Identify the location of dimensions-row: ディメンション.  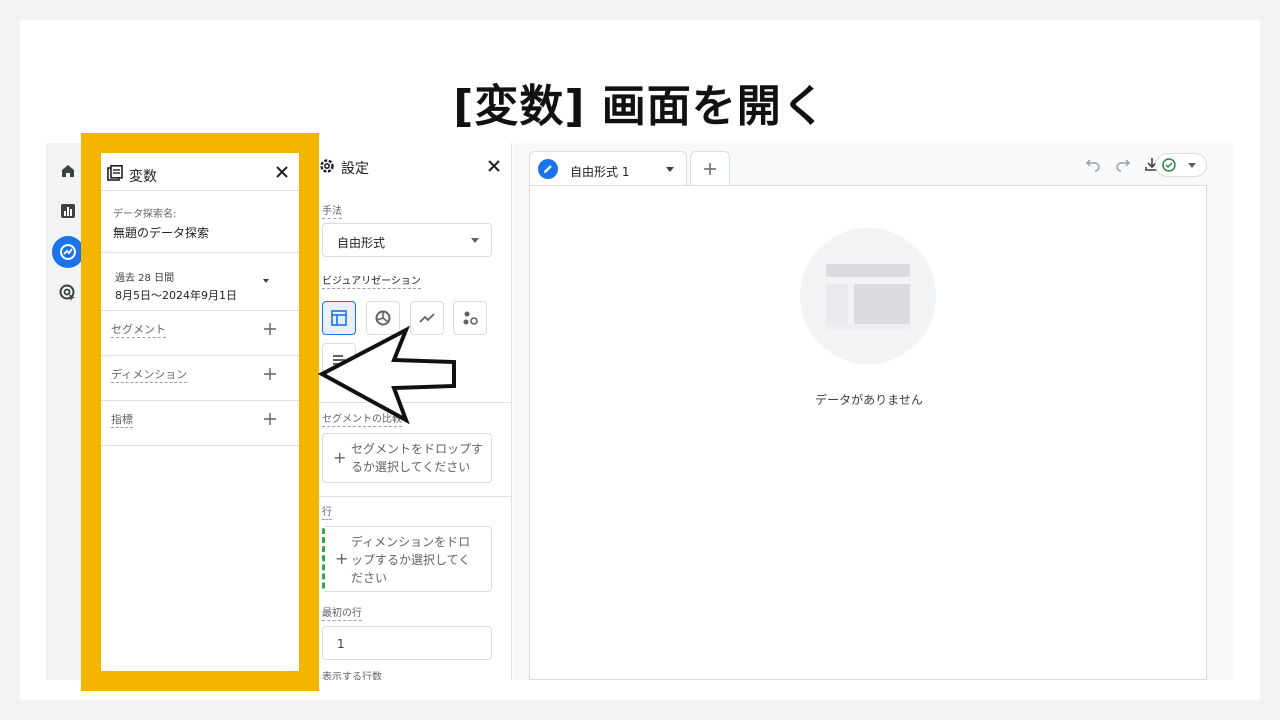
(200, 378).